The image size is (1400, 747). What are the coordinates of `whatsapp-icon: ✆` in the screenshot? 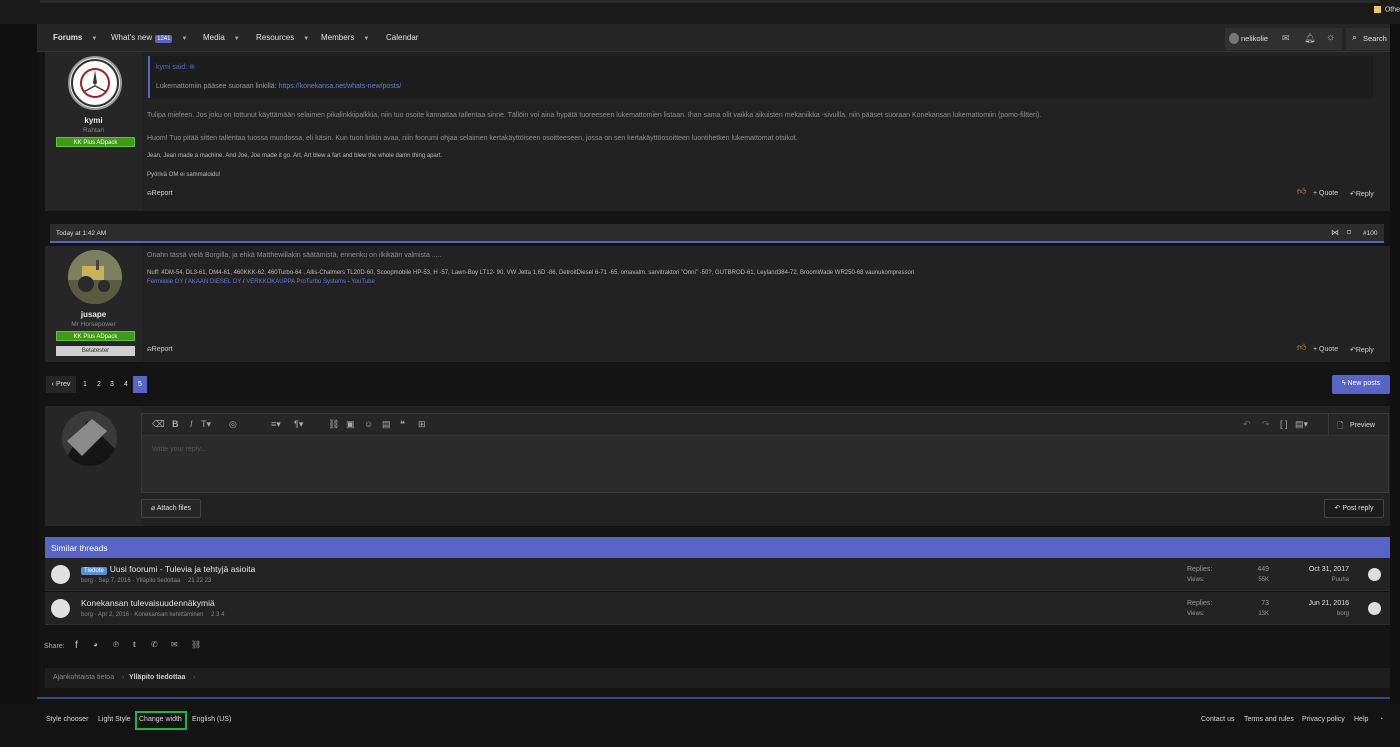 It's located at (154, 644).